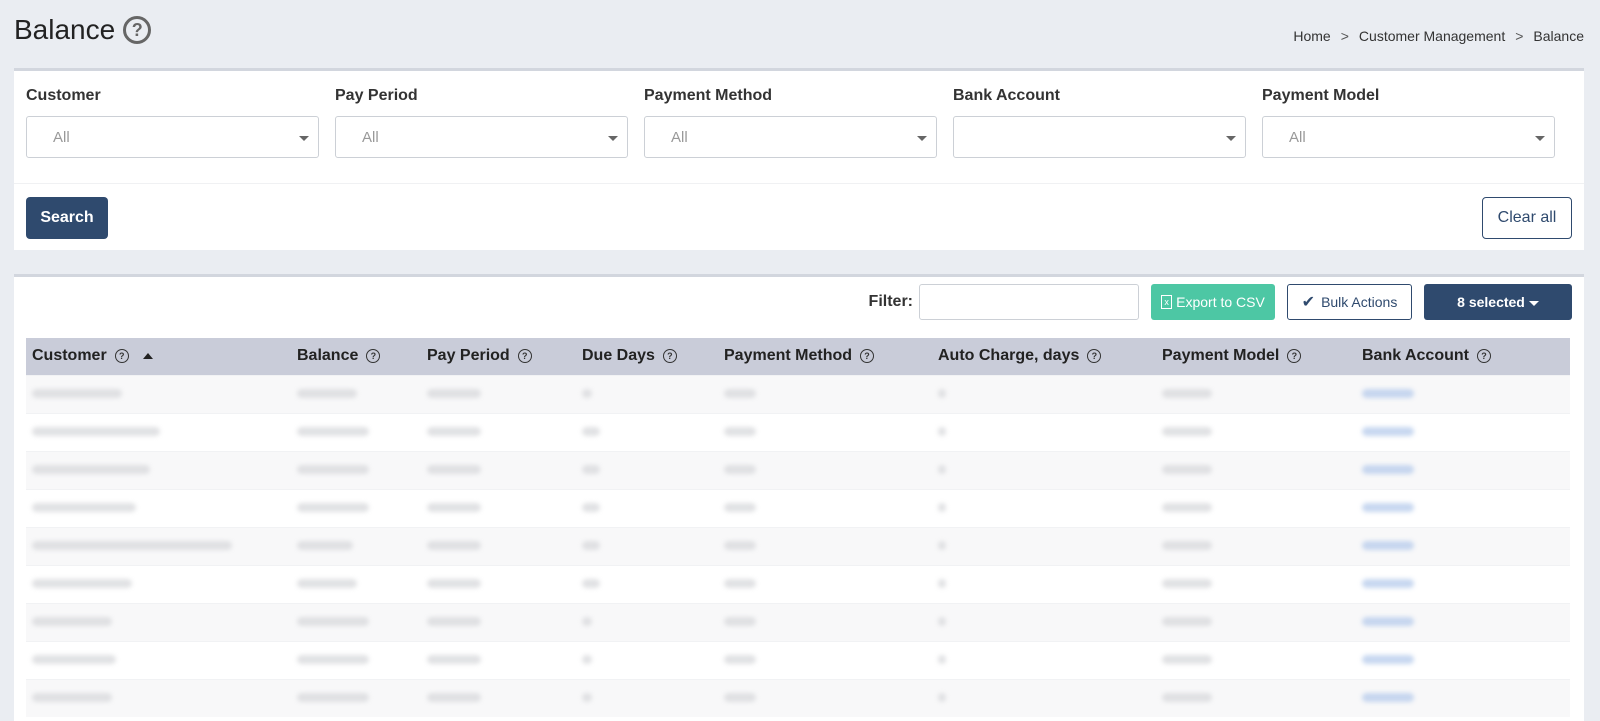 This screenshot has height=721, width=1600. What do you see at coordinates (1463, 356) in the screenshot?
I see `column-header-bank-account: Bank Account?` at bounding box center [1463, 356].